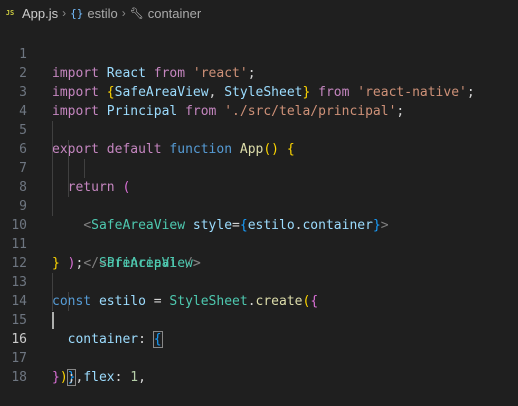  What do you see at coordinates (259, 129) in the screenshot?
I see `code-line: 5 export default function App() {` at bounding box center [259, 129].